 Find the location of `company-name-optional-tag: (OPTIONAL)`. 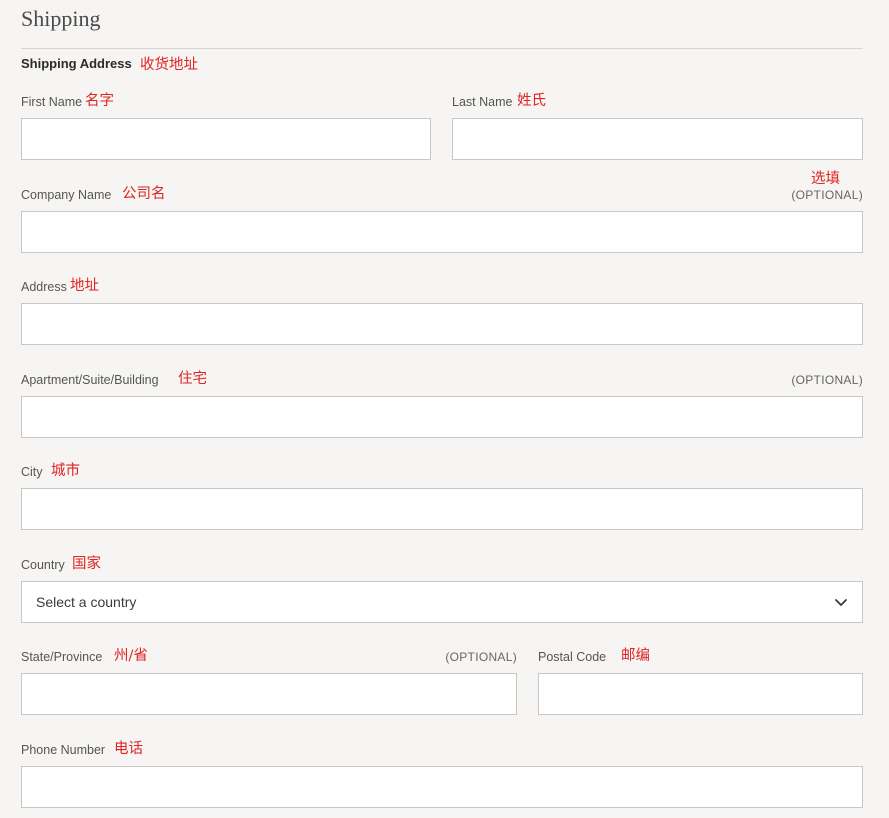

company-name-optional-tag: (OPTIONAL) is located at coordinates (827, 195).